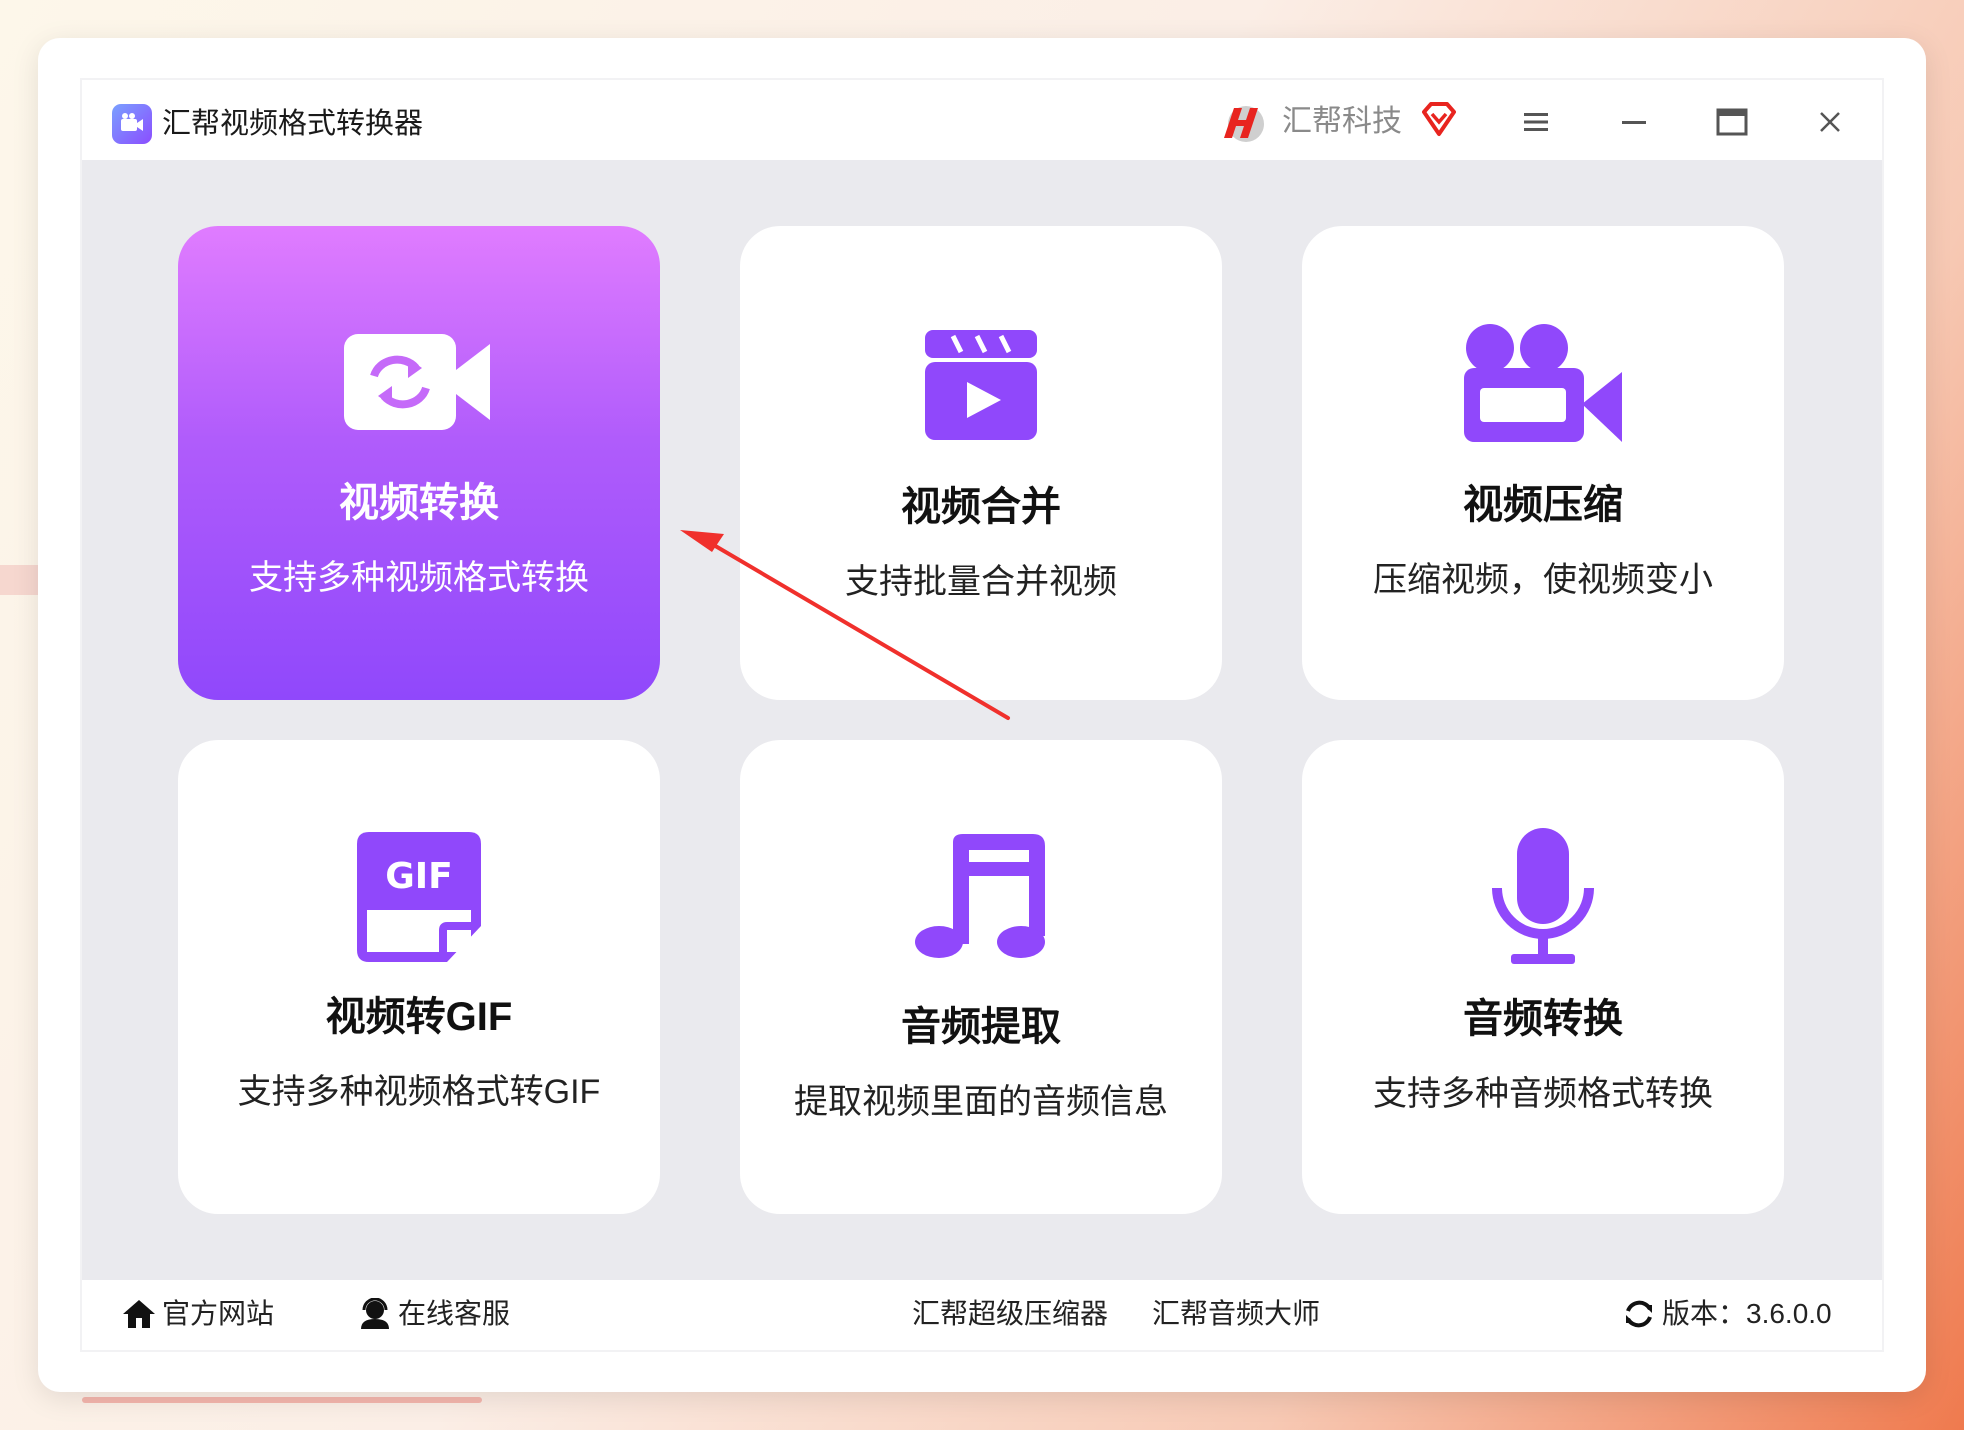 The width and height of the screenshot is (1964, 1430). Describe the element at coordinates (1342, 121) in the screenshot. I see `brand-name: 汇帮科技` at that location.